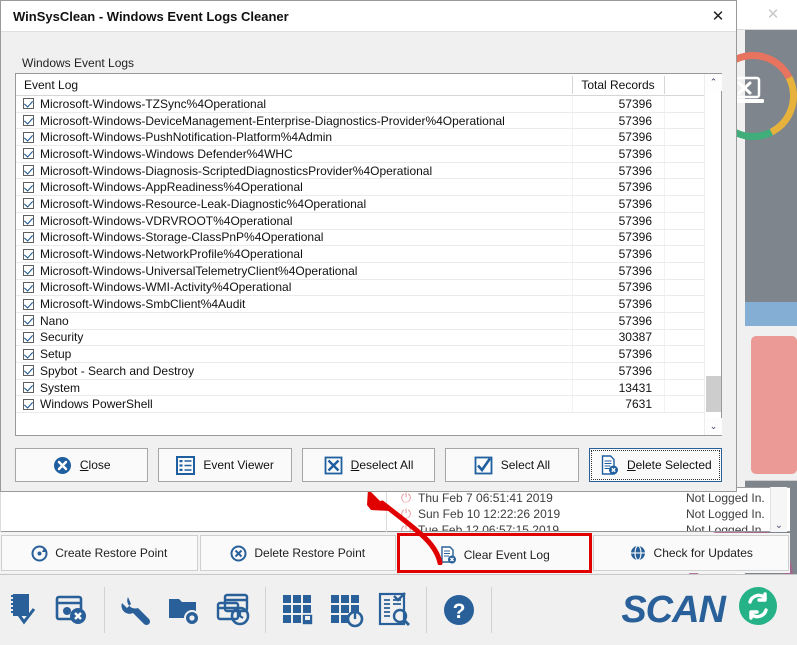  Describe the element at coordinates (95, 465) in the screenshot. I see `close-button-label: Close` at that location.